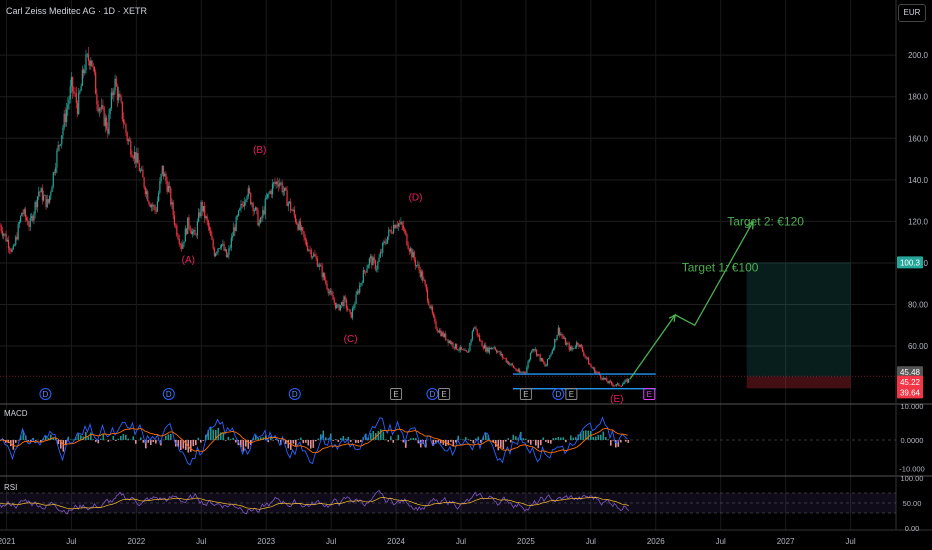 This screenshot has width=932, height=550. What do you see at coordinates (918, 346) in the screenshot?
I see `price-tick-label: 60.00` at bounding box center [918, 346].